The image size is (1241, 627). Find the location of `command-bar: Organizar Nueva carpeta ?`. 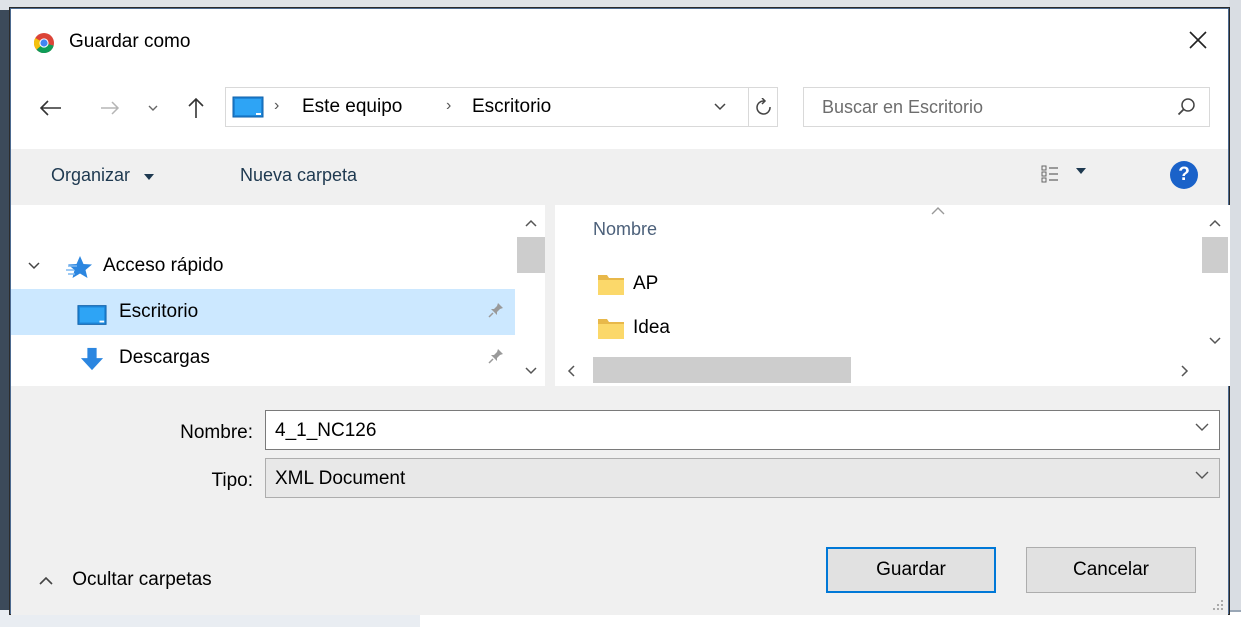

command-bar: Organizar Nueva carpeta ? is located at coordinates (619, 177).